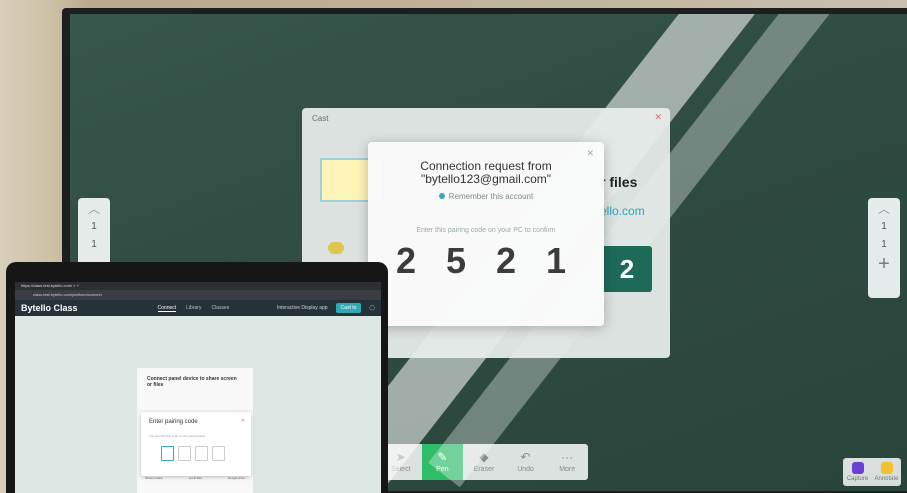 The image size is (907, 493). I want to click on remember-account-toggle: Remember this account, so click(486, 196).